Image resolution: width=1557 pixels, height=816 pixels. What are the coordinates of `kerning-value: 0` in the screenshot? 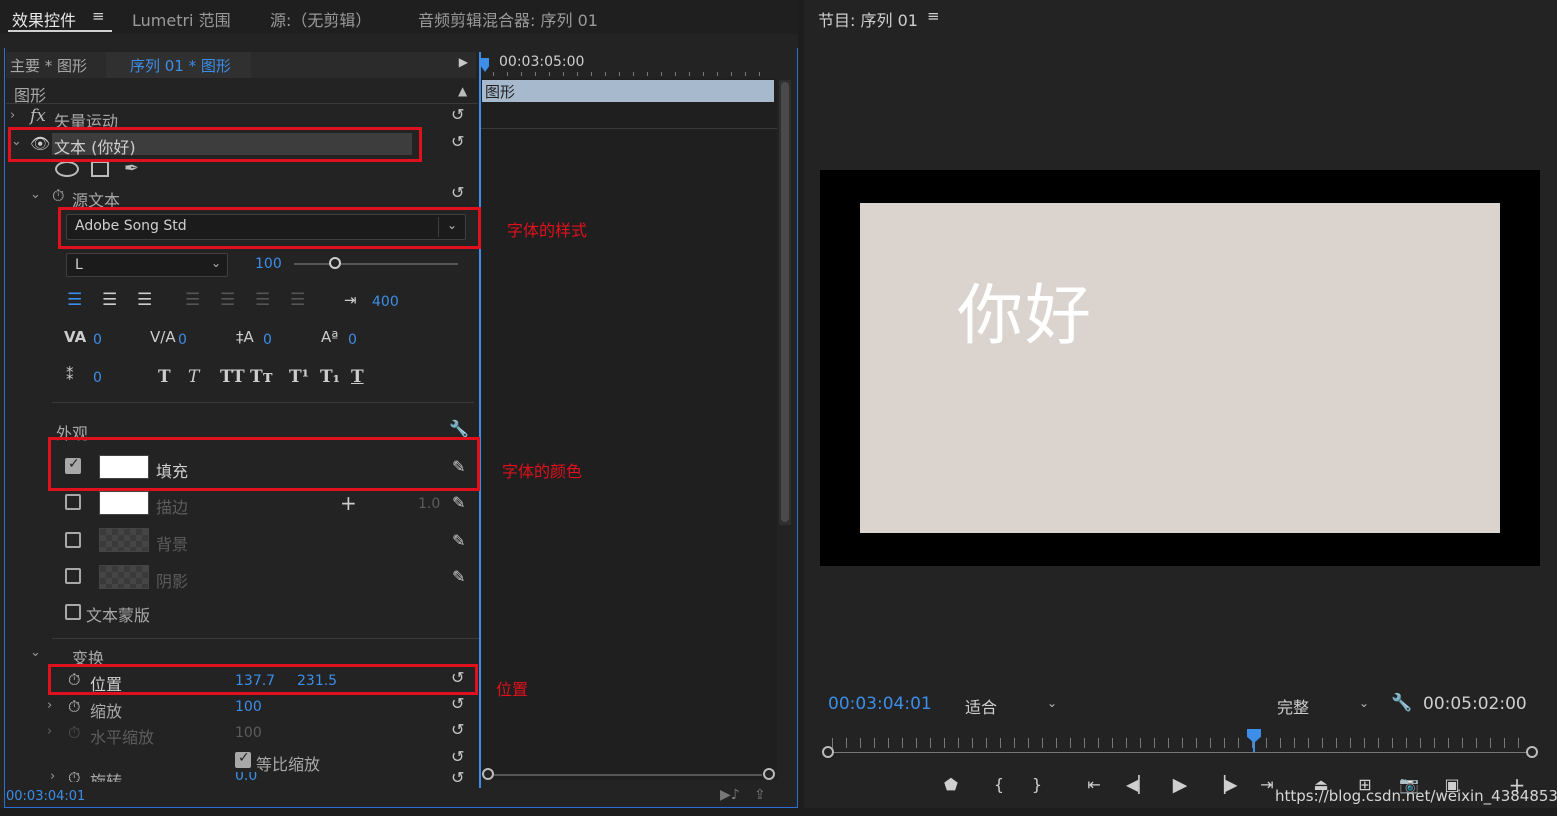 It's located at (97, 340).